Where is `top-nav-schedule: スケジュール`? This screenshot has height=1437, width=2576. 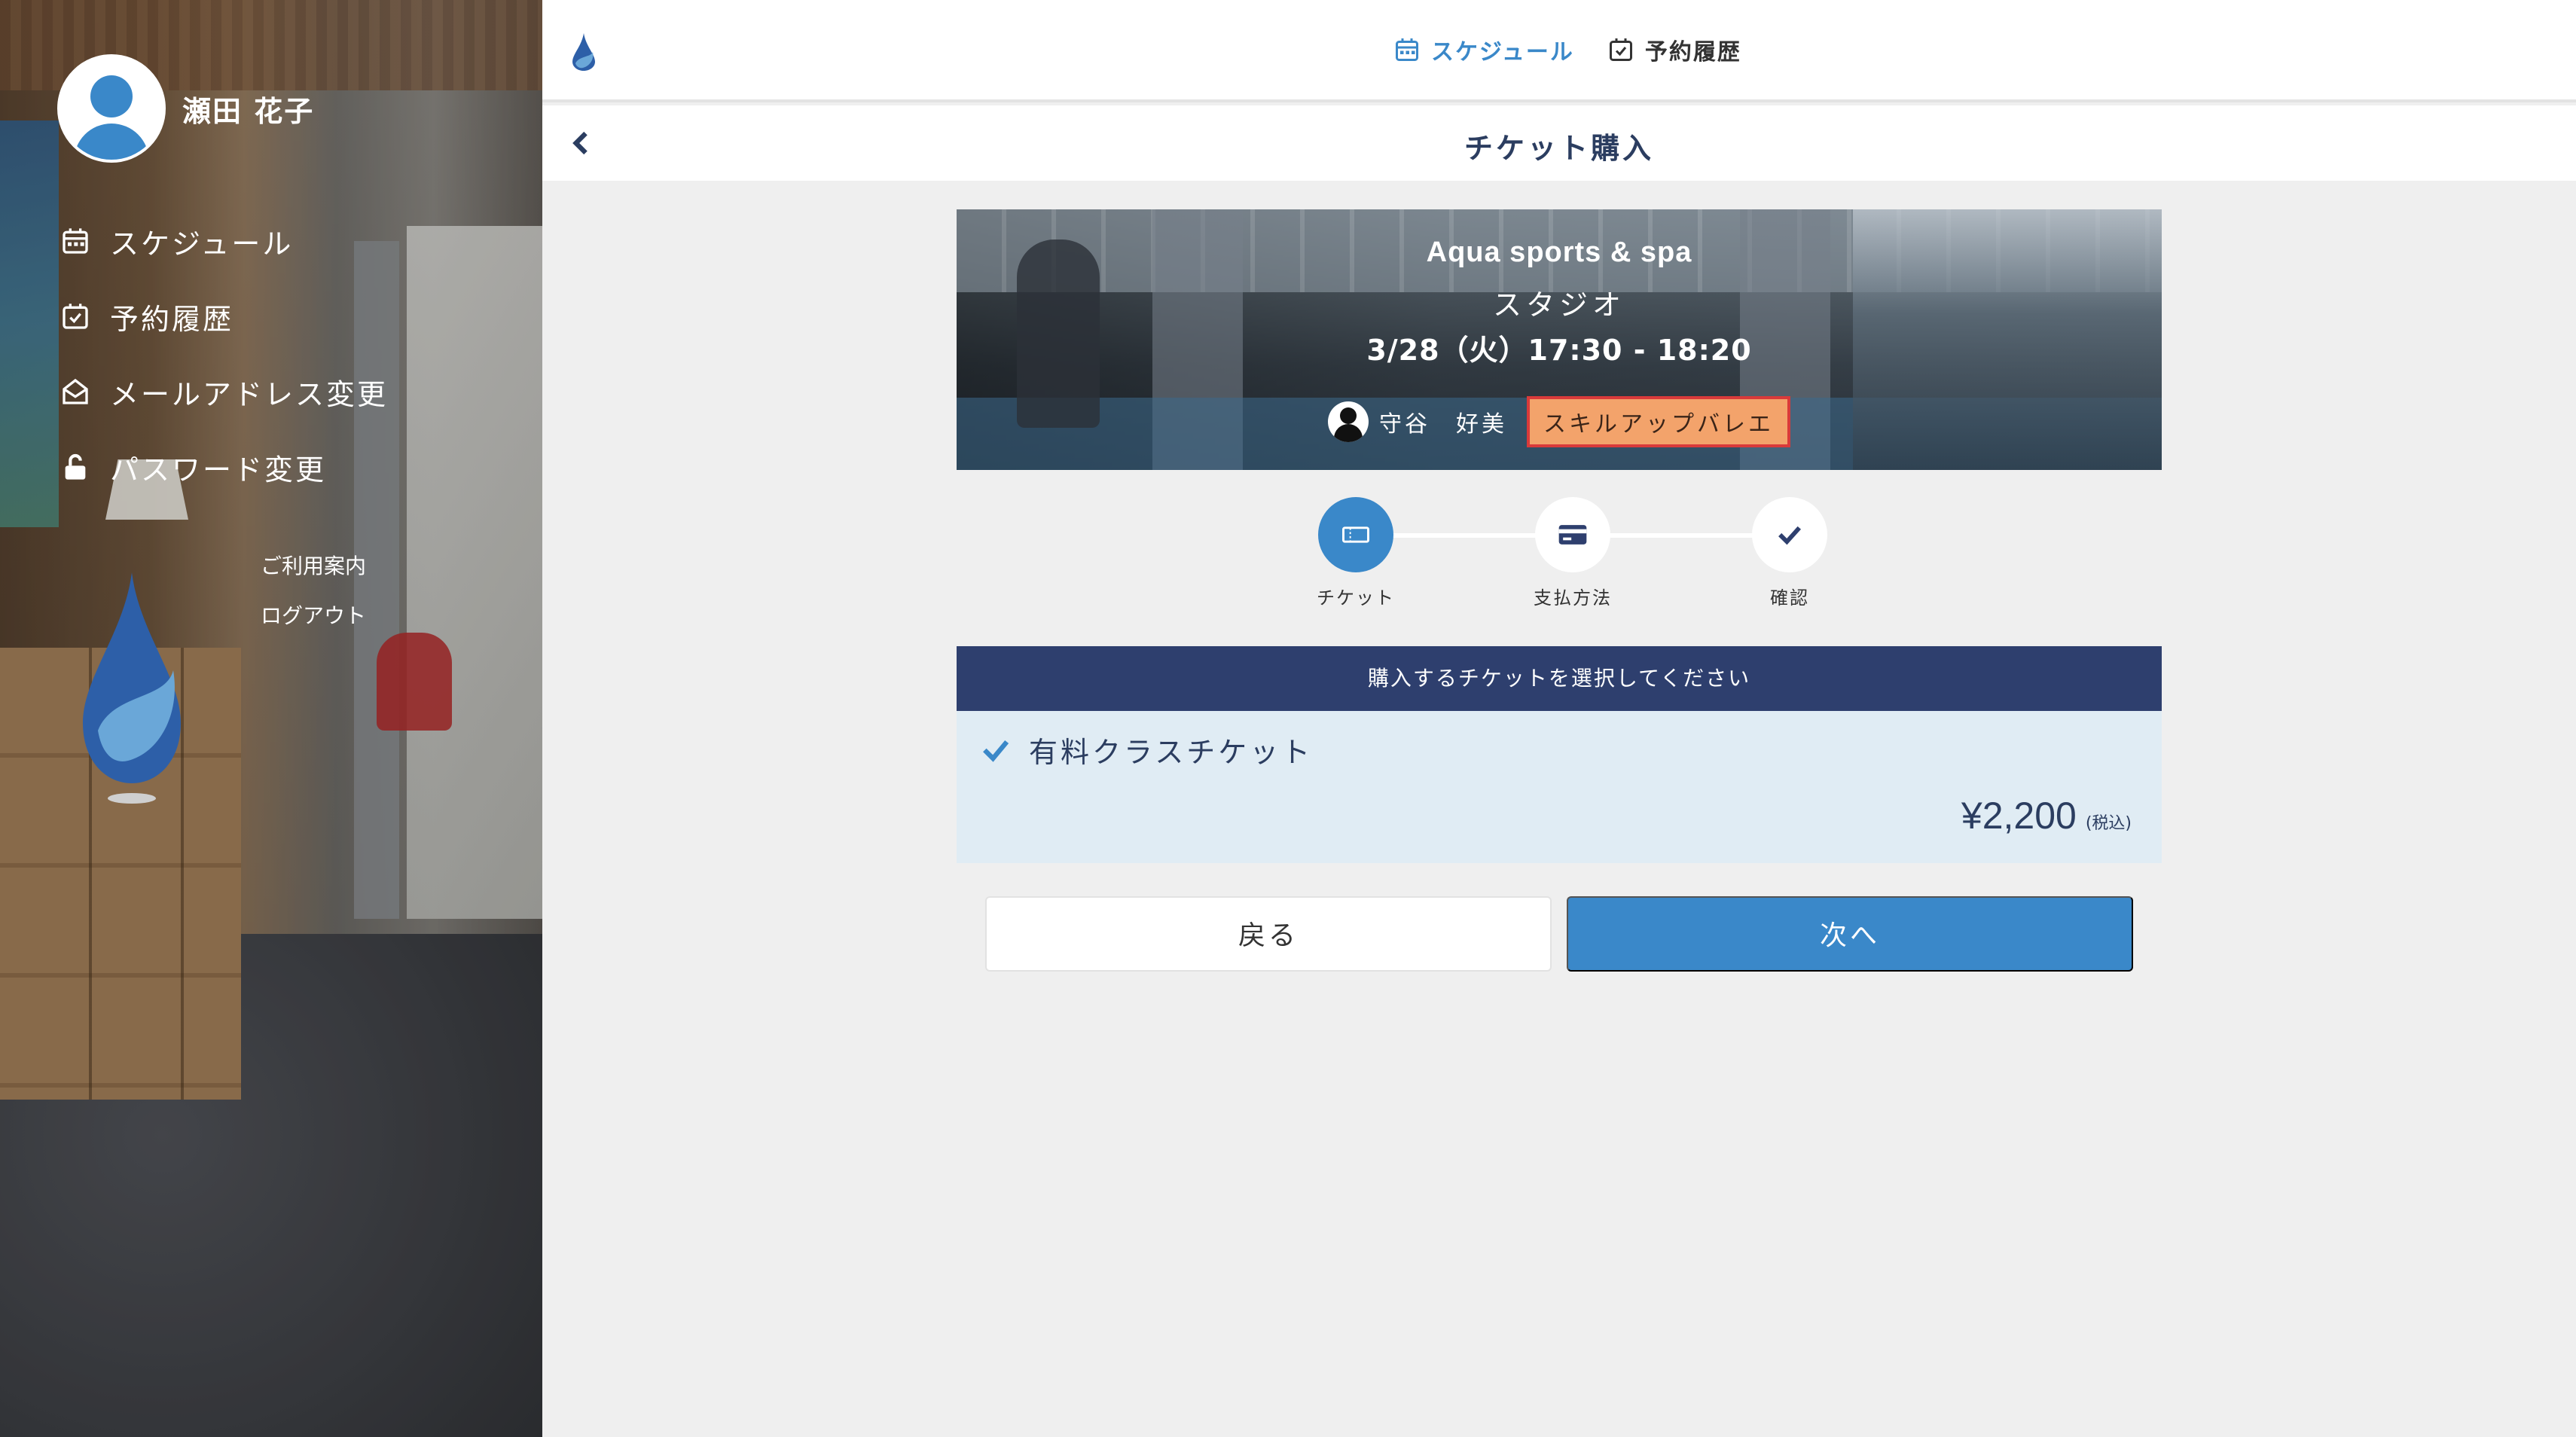 top-nav-schedule: スケジュール is located at coordinates (1484, 50).